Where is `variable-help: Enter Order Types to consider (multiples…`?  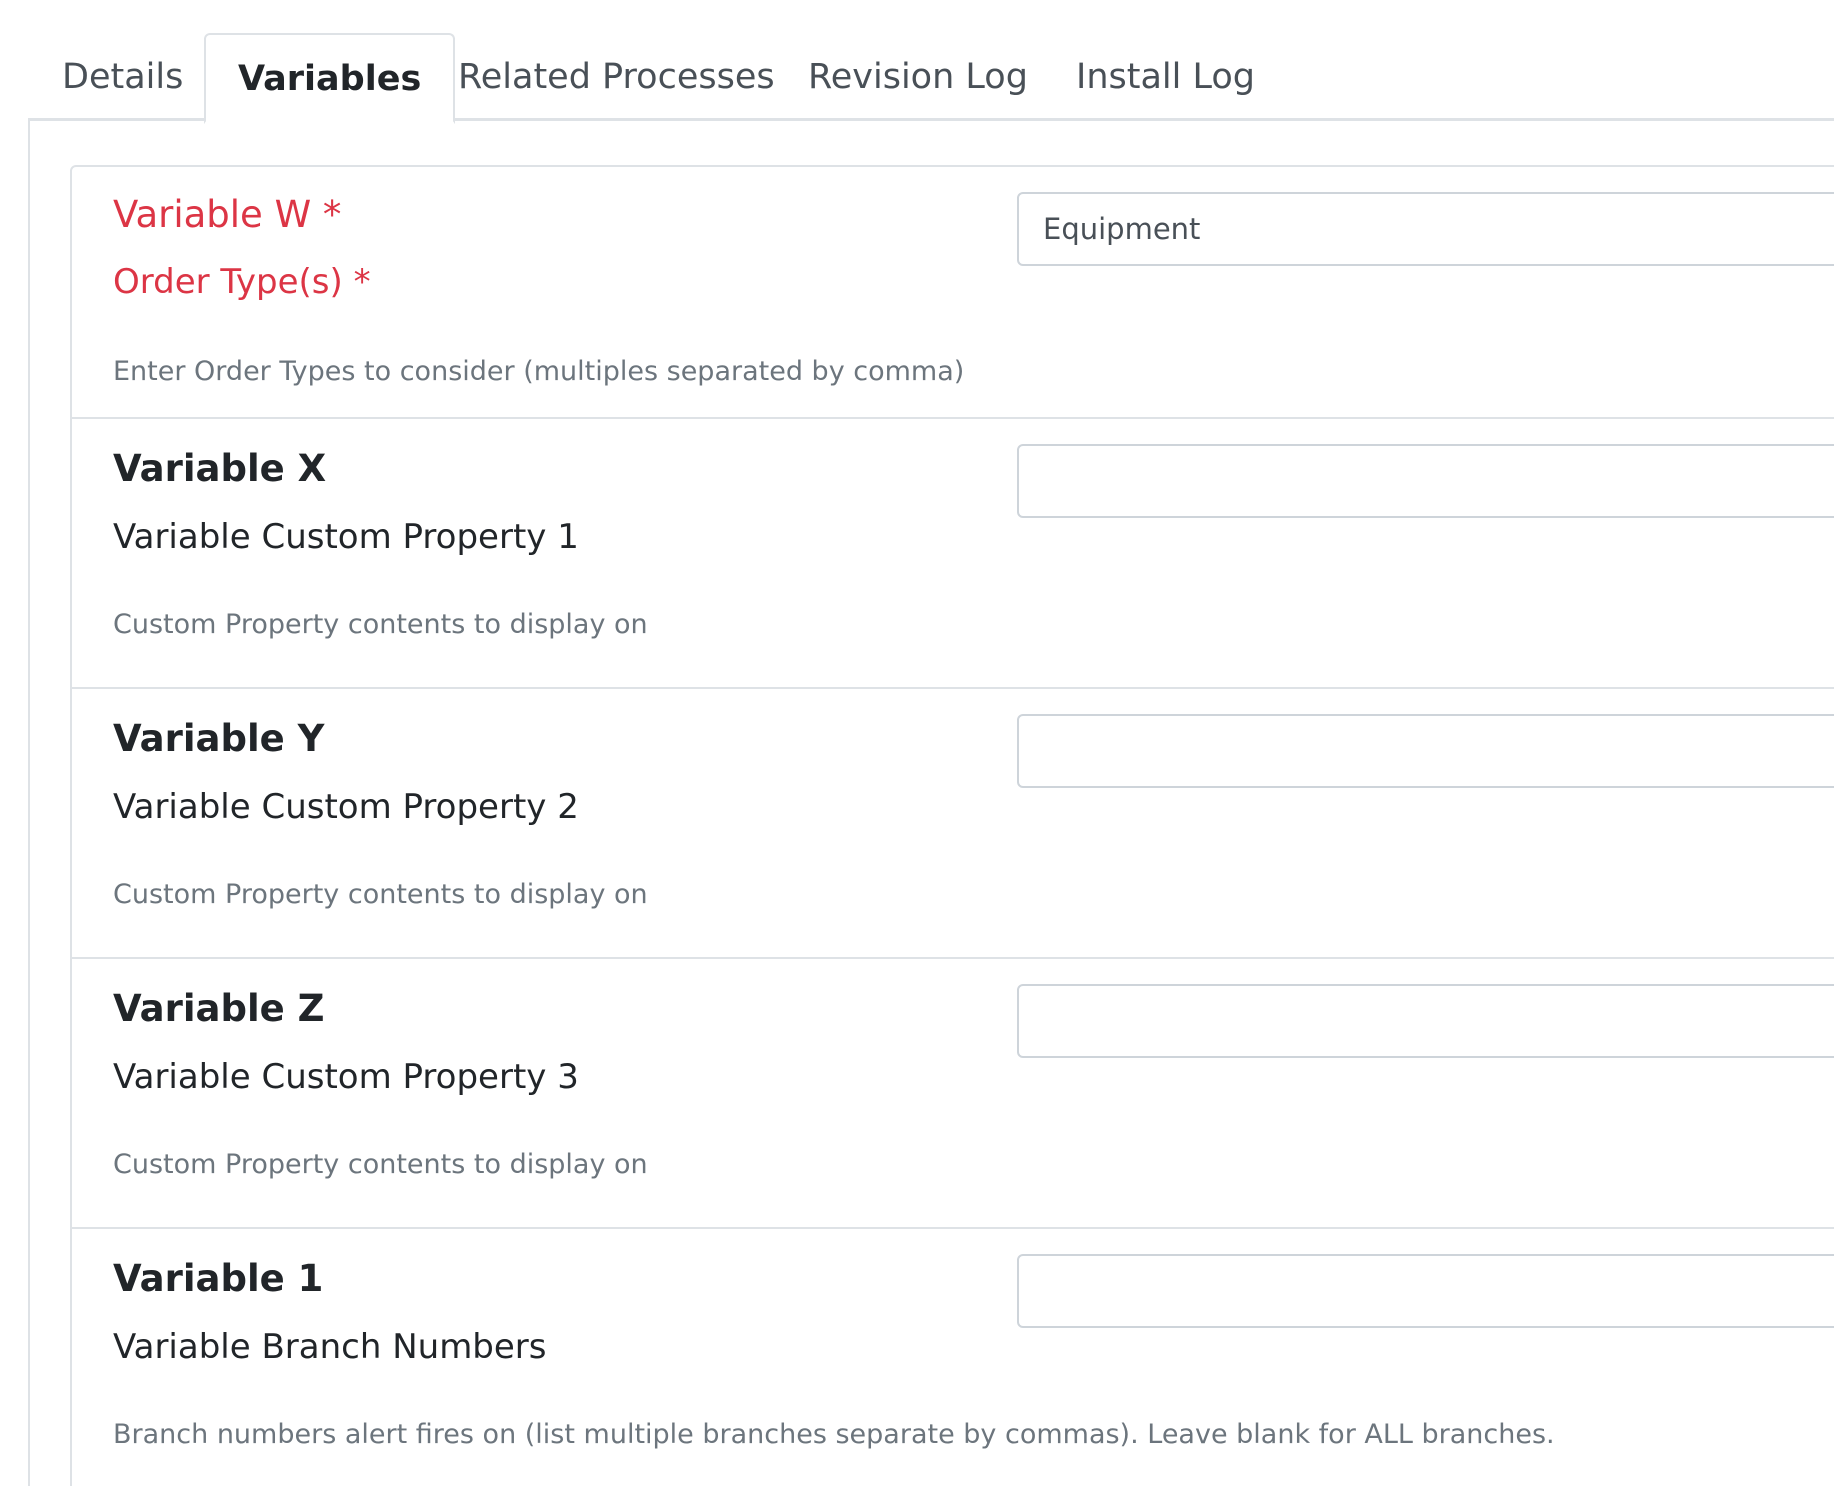
variable-help: Enter Order Types to consider (multiples… is located at coordinates (539, 371).